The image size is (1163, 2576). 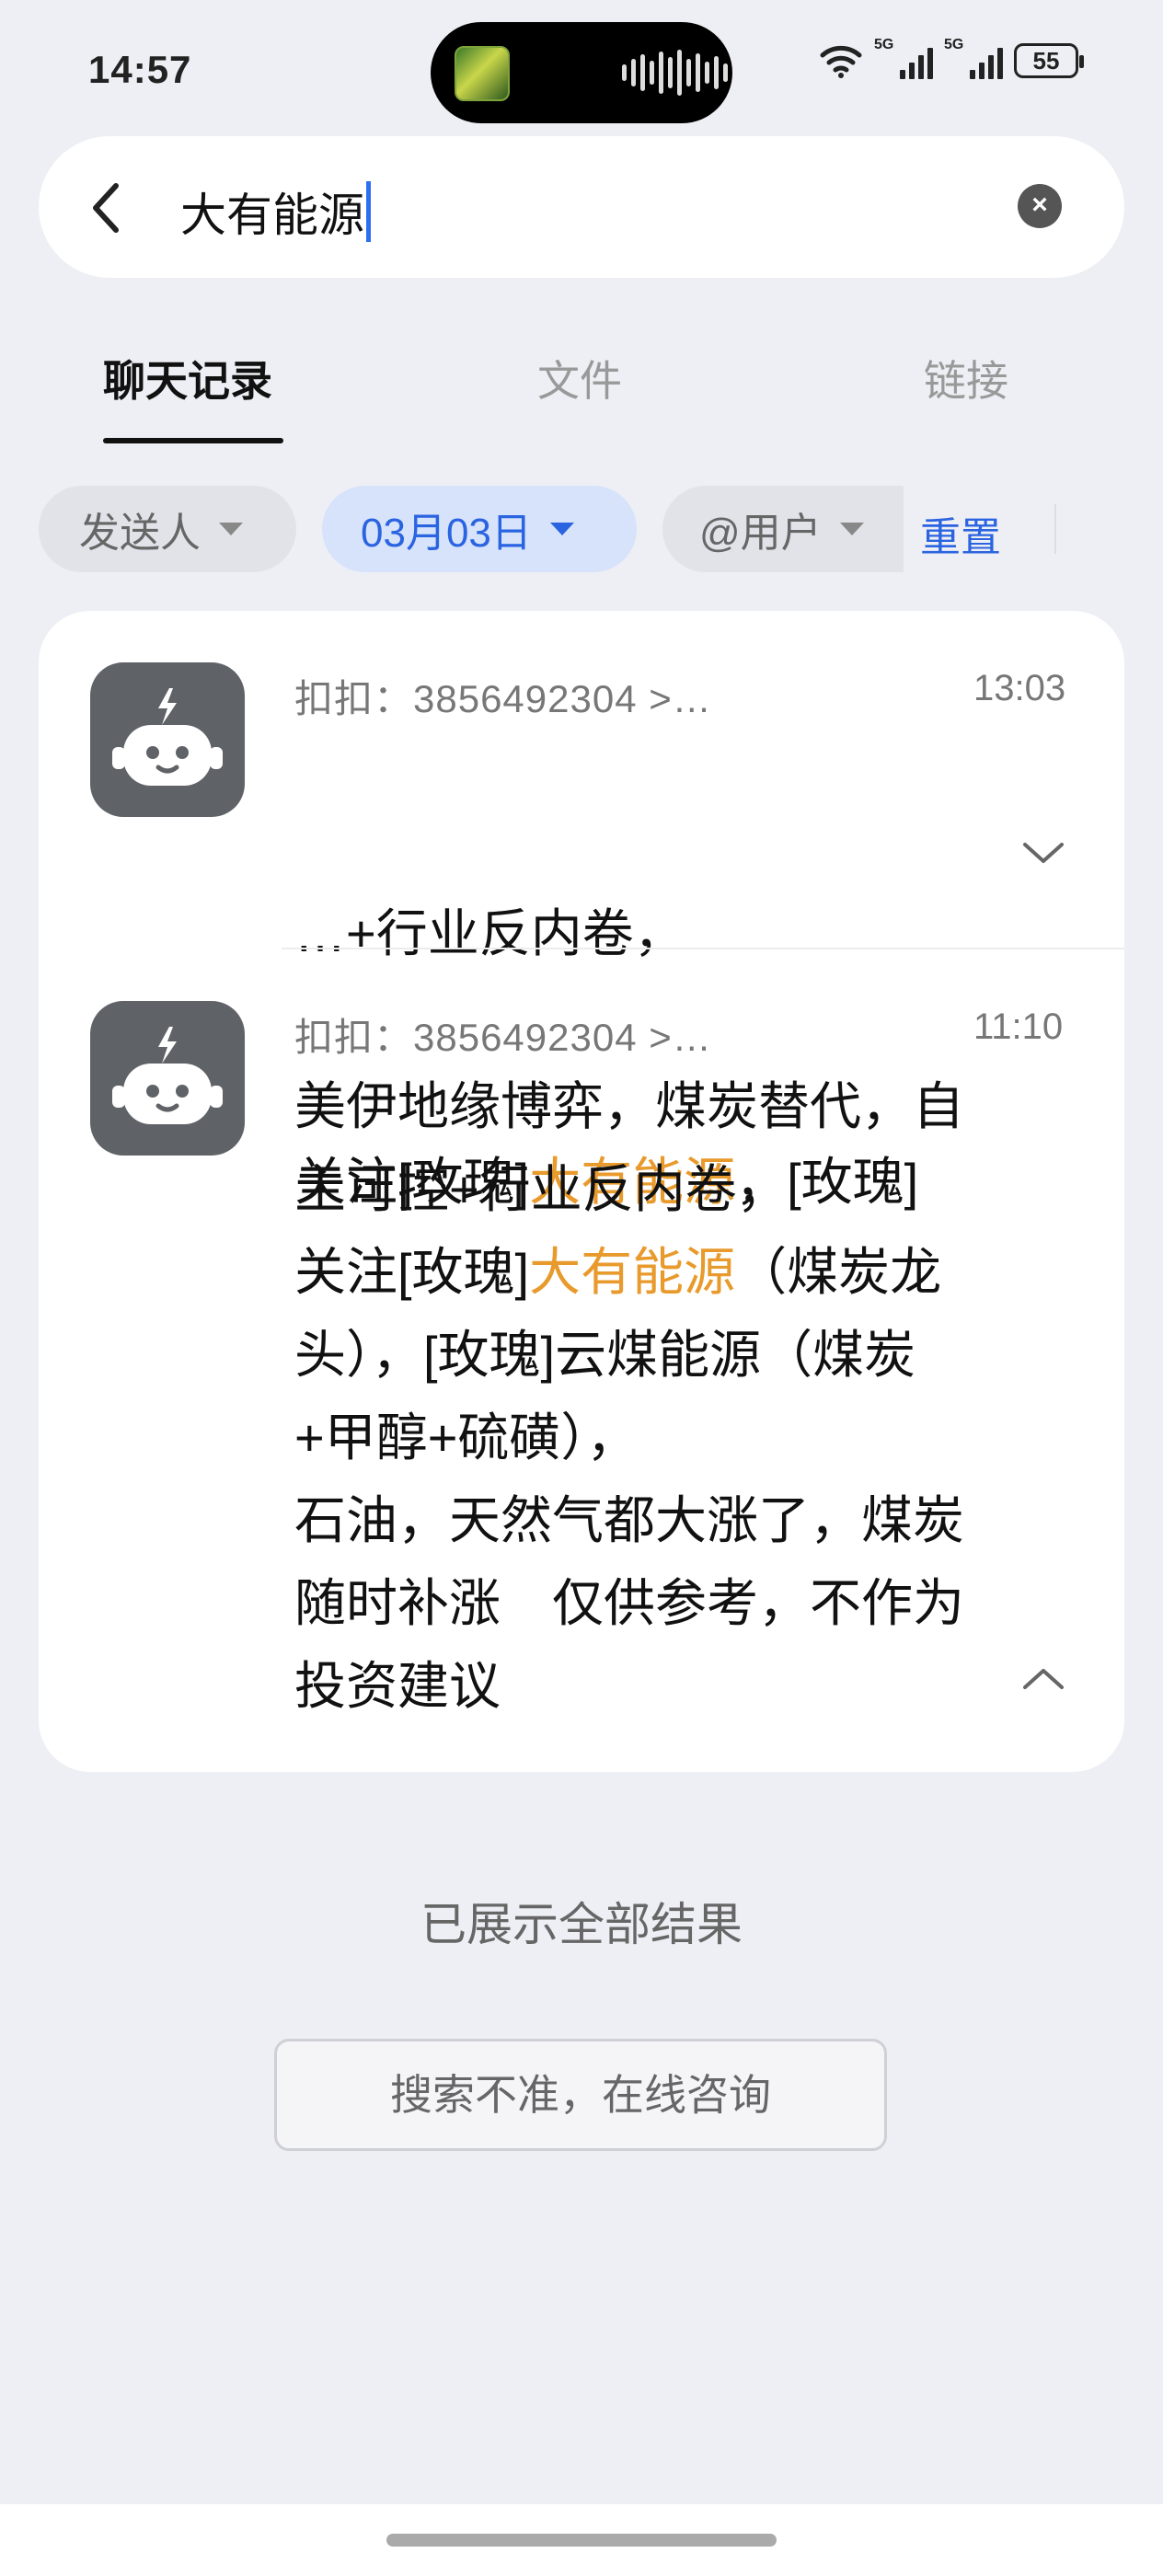 I want to click on search-input: 大有能源, so click(x=275, y=211).